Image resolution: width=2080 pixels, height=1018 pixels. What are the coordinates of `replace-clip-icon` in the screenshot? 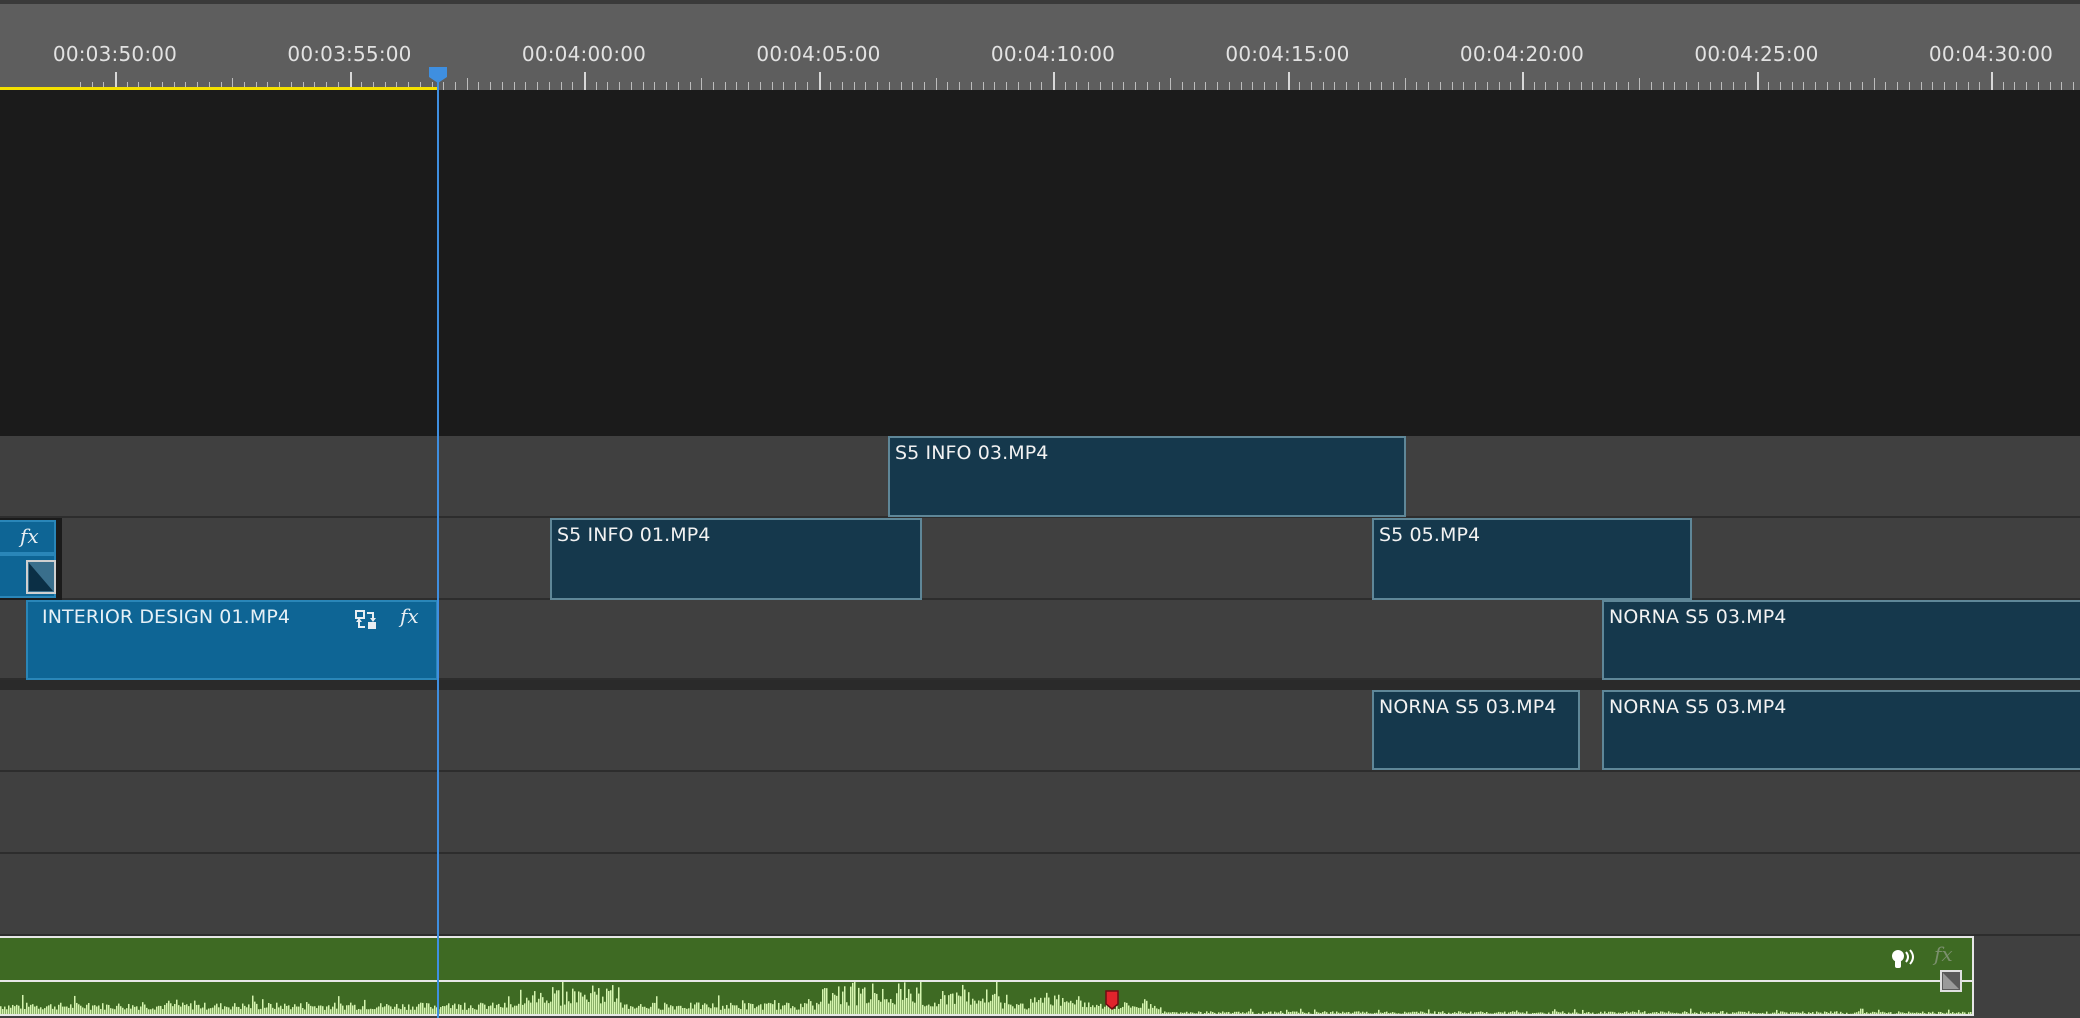 It's located at (366, 620).